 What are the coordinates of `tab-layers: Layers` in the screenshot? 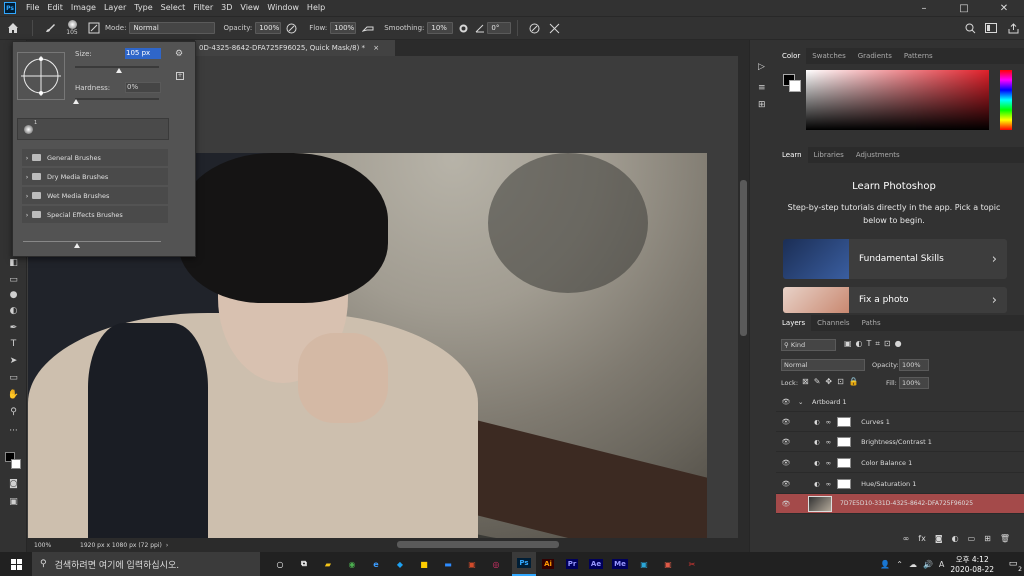 It's located at (794, 323).